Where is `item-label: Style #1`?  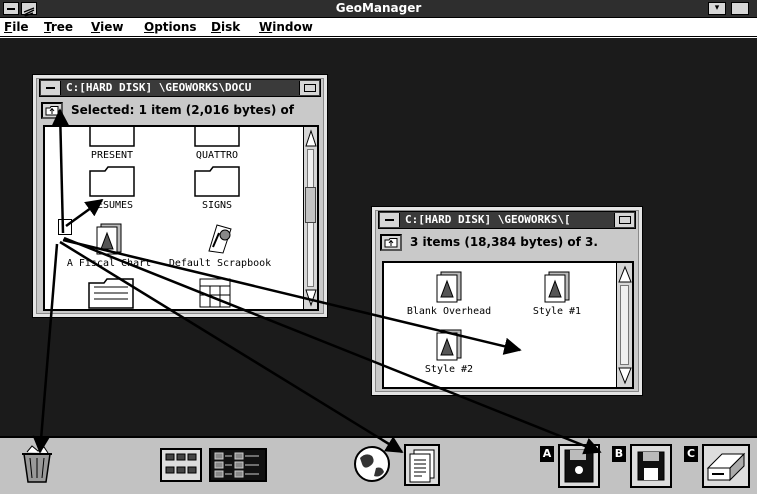 item-label: Style #1 is located at coordinates (557, 311).